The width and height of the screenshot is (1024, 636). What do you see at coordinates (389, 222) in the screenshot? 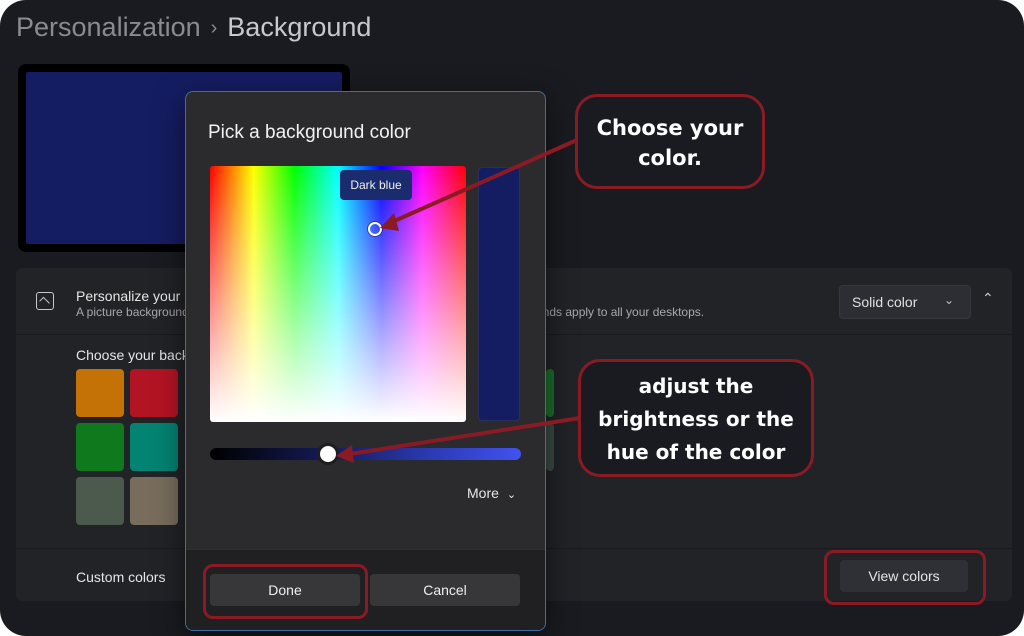
I see `arrowhead-to-picker` at bounding box center [389, 222].